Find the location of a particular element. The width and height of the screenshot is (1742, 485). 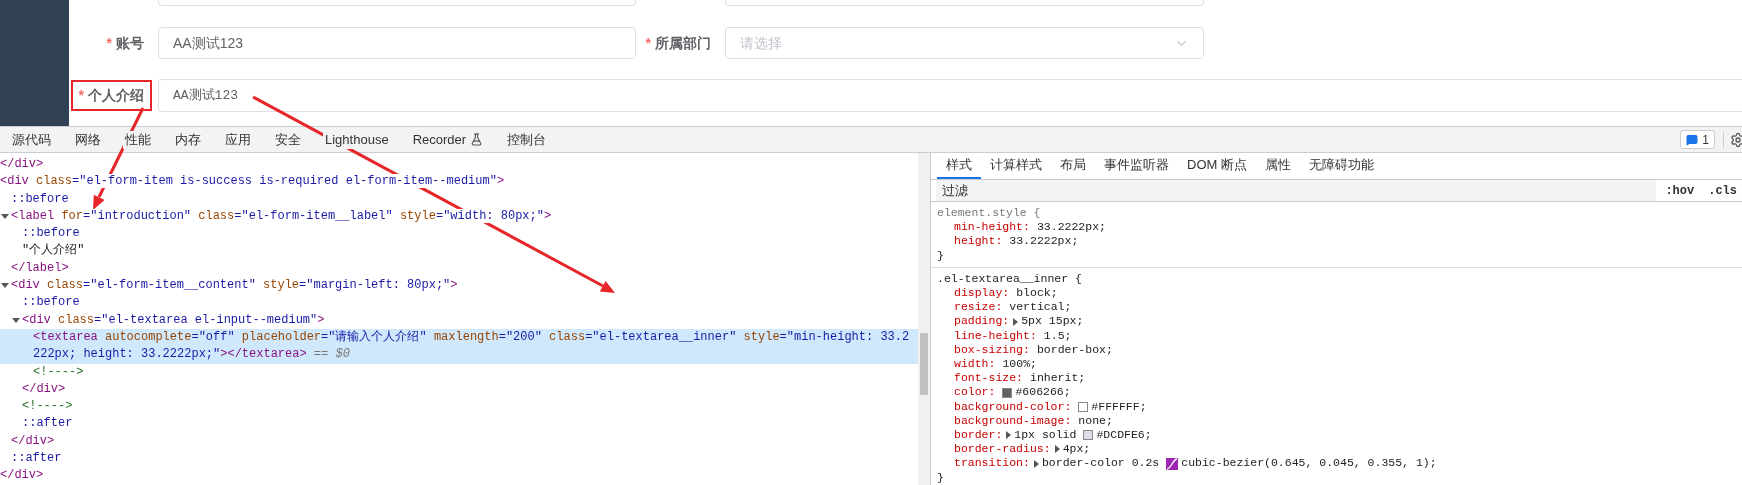

message-icon is located at coordinates (1692, 139).